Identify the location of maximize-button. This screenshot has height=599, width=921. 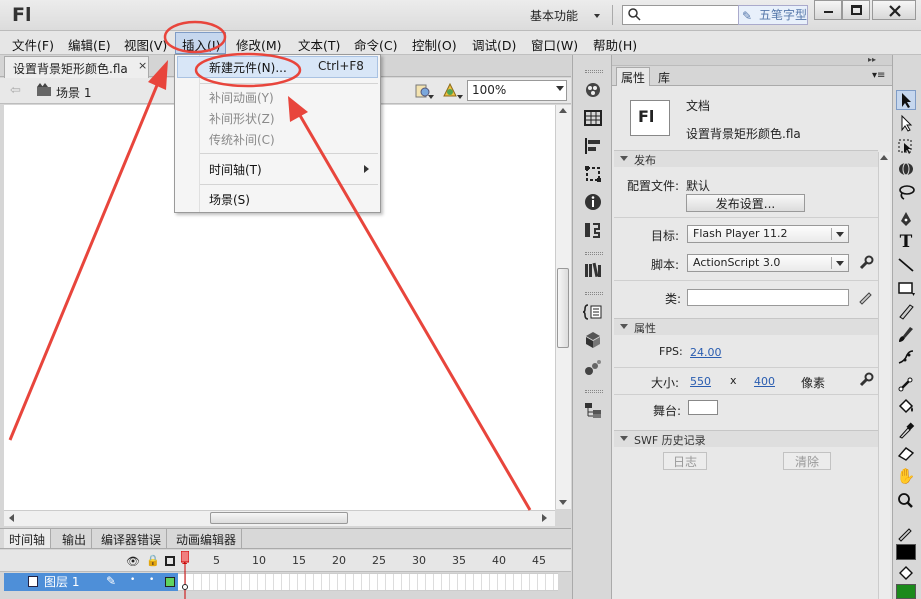
(856, 10).